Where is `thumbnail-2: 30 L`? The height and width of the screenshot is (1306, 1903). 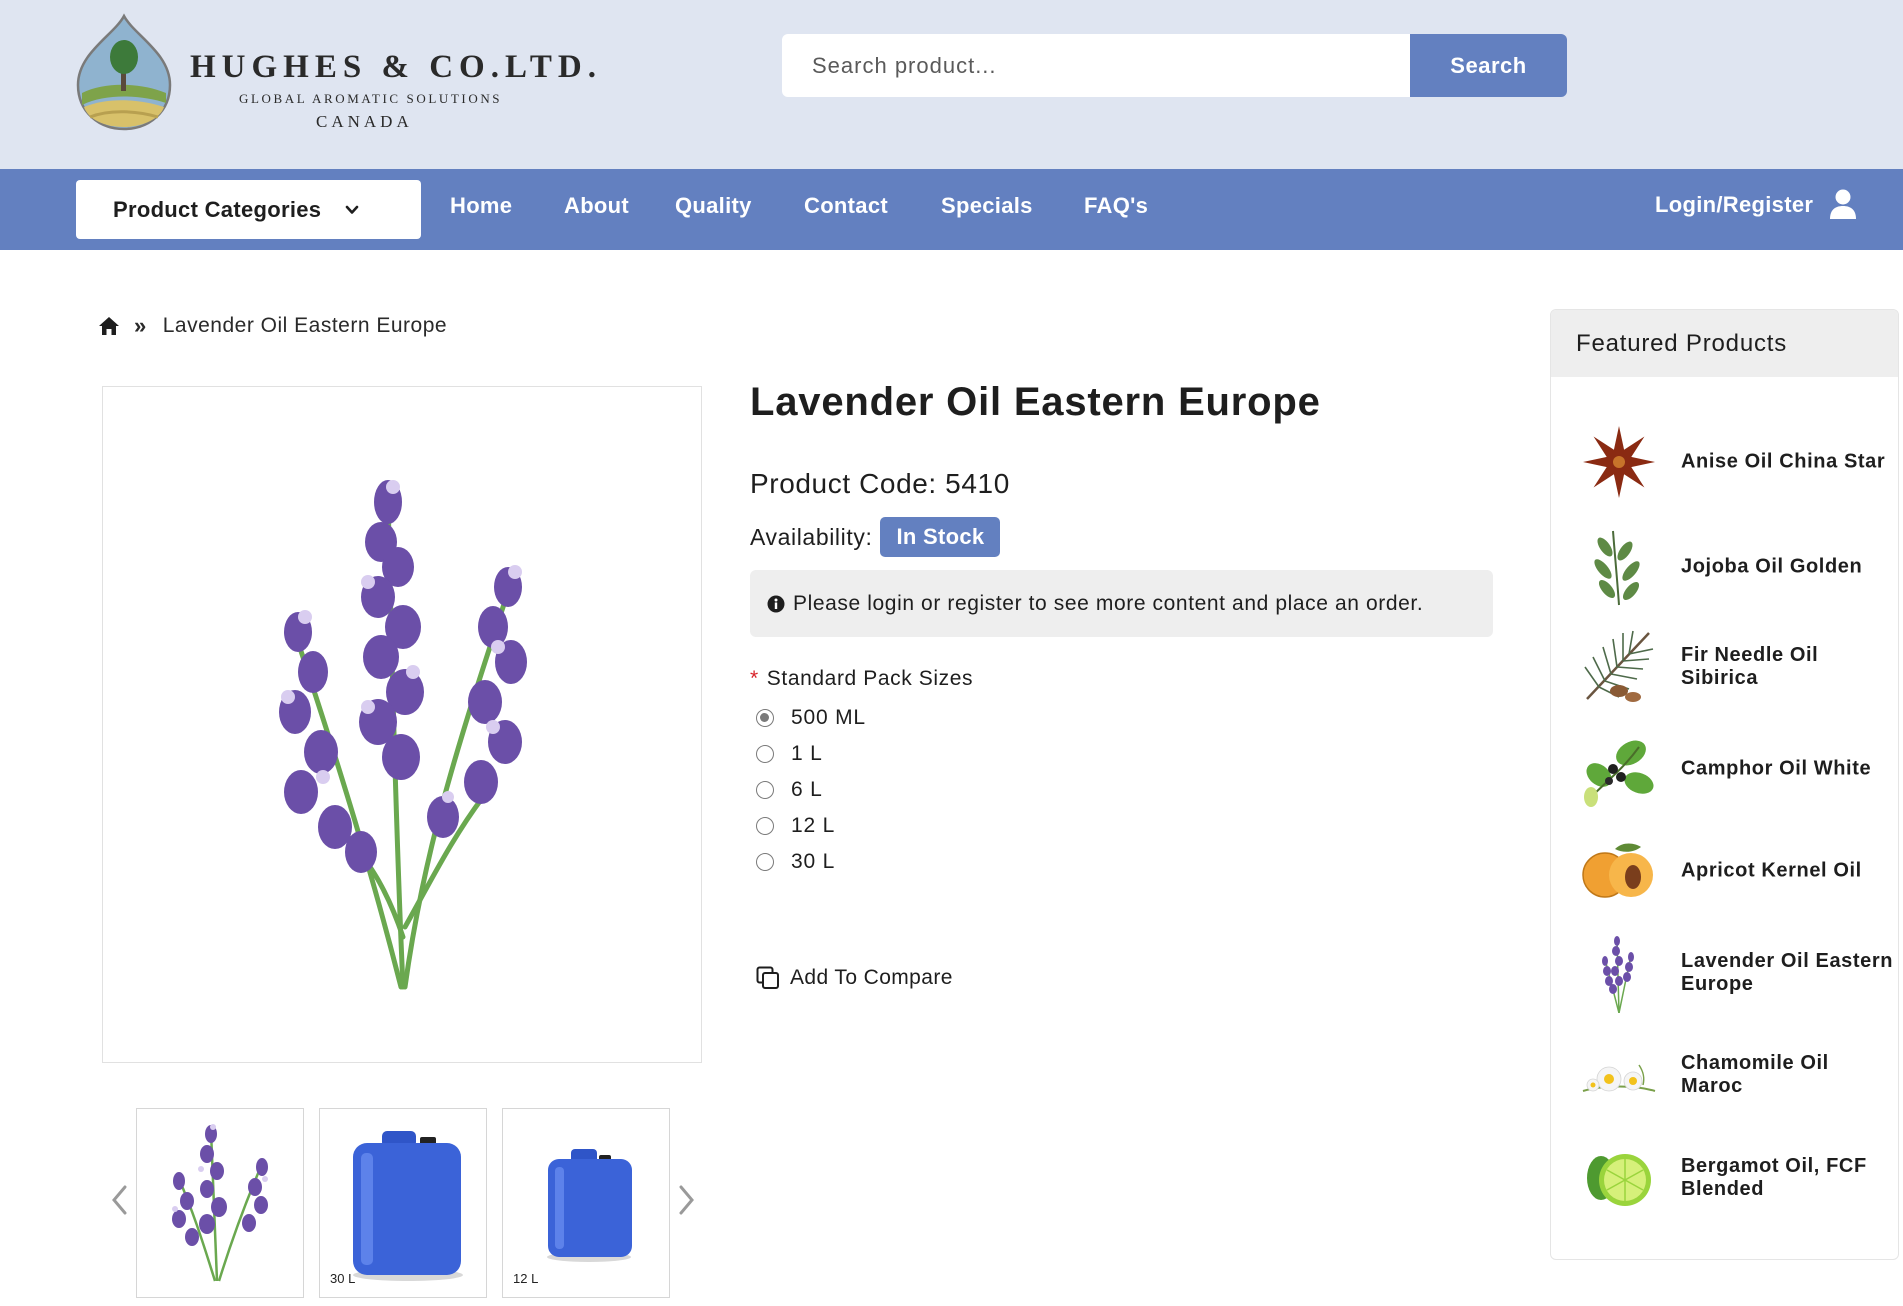 thumbnail-2: 30 L is located at coordinates (403, 1203).